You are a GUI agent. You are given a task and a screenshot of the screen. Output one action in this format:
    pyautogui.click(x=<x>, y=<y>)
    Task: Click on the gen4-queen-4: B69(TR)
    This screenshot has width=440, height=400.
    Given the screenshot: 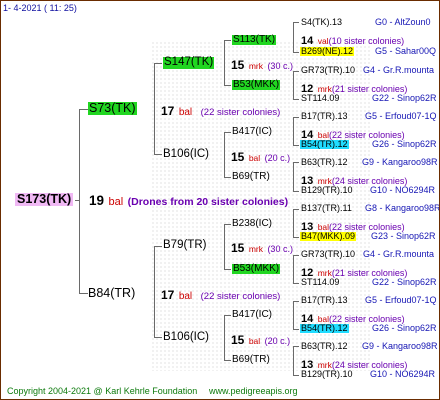 What is the action you would take?
    pyautogui.click(x=251, y=177)
    